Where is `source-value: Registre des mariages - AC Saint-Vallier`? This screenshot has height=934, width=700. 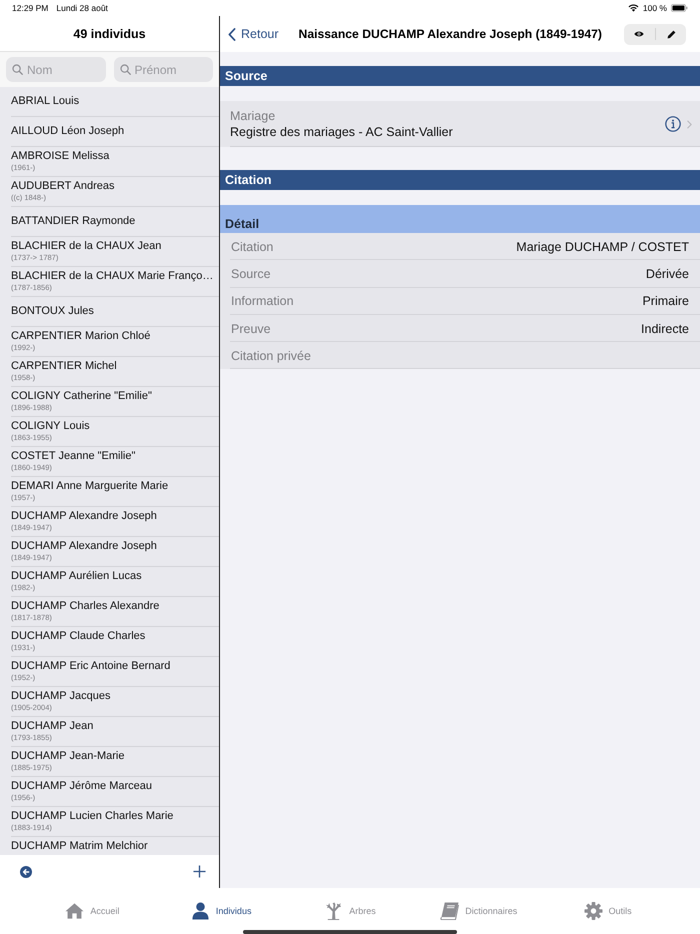
source-value: Registre des mariages - AC Saint-Vallier is located at coordinates (342, 132).